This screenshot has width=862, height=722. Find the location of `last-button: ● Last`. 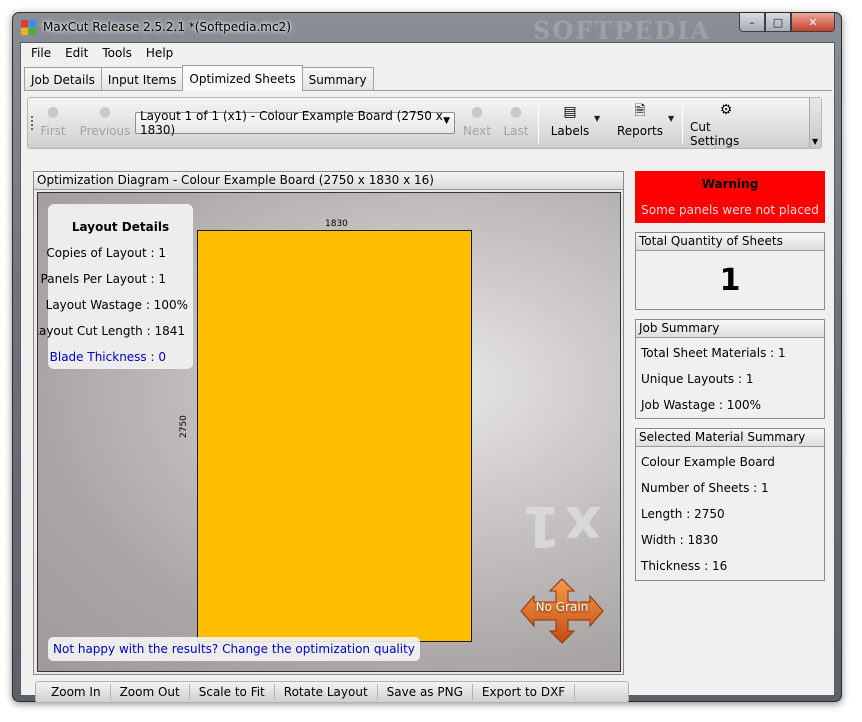

last-button: ● Last is located at coordinates (516, 123).